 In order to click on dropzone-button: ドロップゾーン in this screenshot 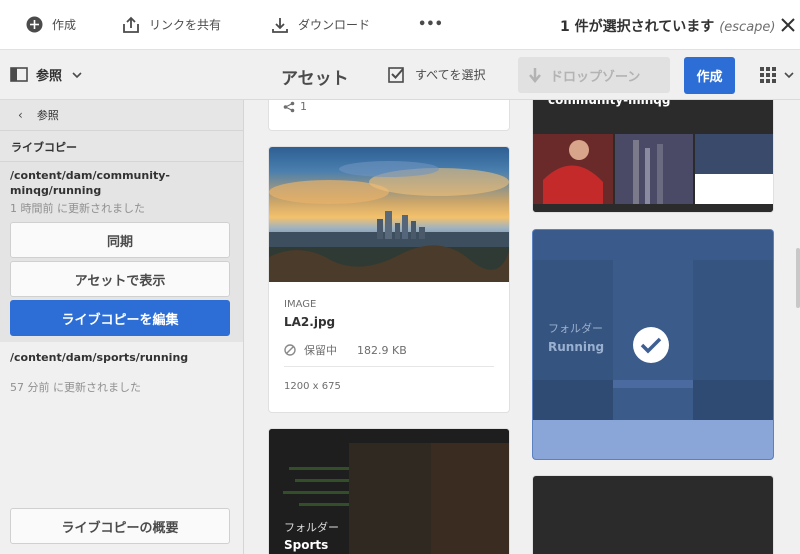, I will do `click(594, 75)`.